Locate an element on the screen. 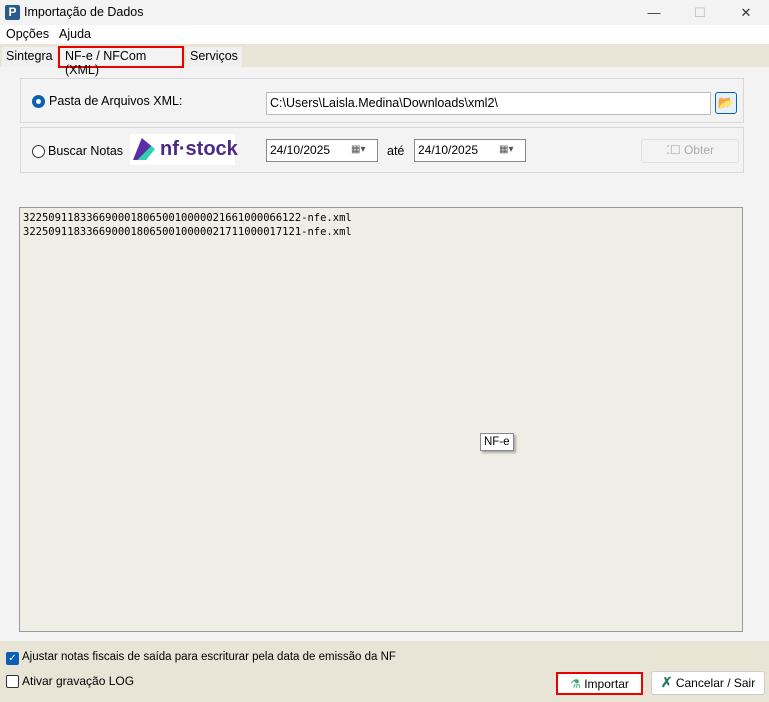 Image resolution: width=769 pixels, height=702 pixels. nfstock-logo: nf·stock is located at coordinates (184, 149).